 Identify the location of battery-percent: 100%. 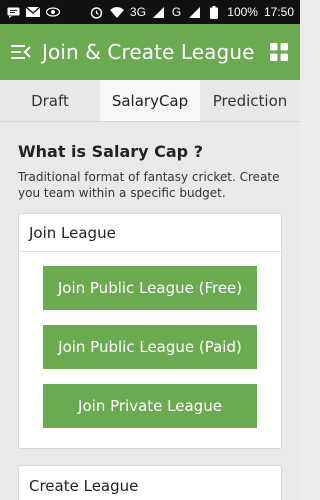
(242, 12).